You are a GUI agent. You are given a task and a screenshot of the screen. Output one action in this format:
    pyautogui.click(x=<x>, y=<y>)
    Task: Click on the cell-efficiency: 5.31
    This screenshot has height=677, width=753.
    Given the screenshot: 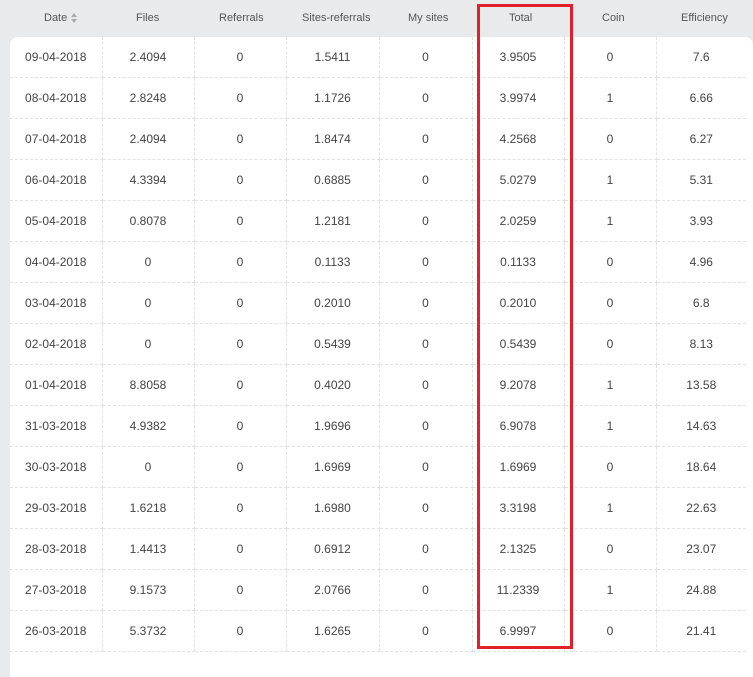 What is the action you would take?
    pyautogui.click(x=701, y=180)
    